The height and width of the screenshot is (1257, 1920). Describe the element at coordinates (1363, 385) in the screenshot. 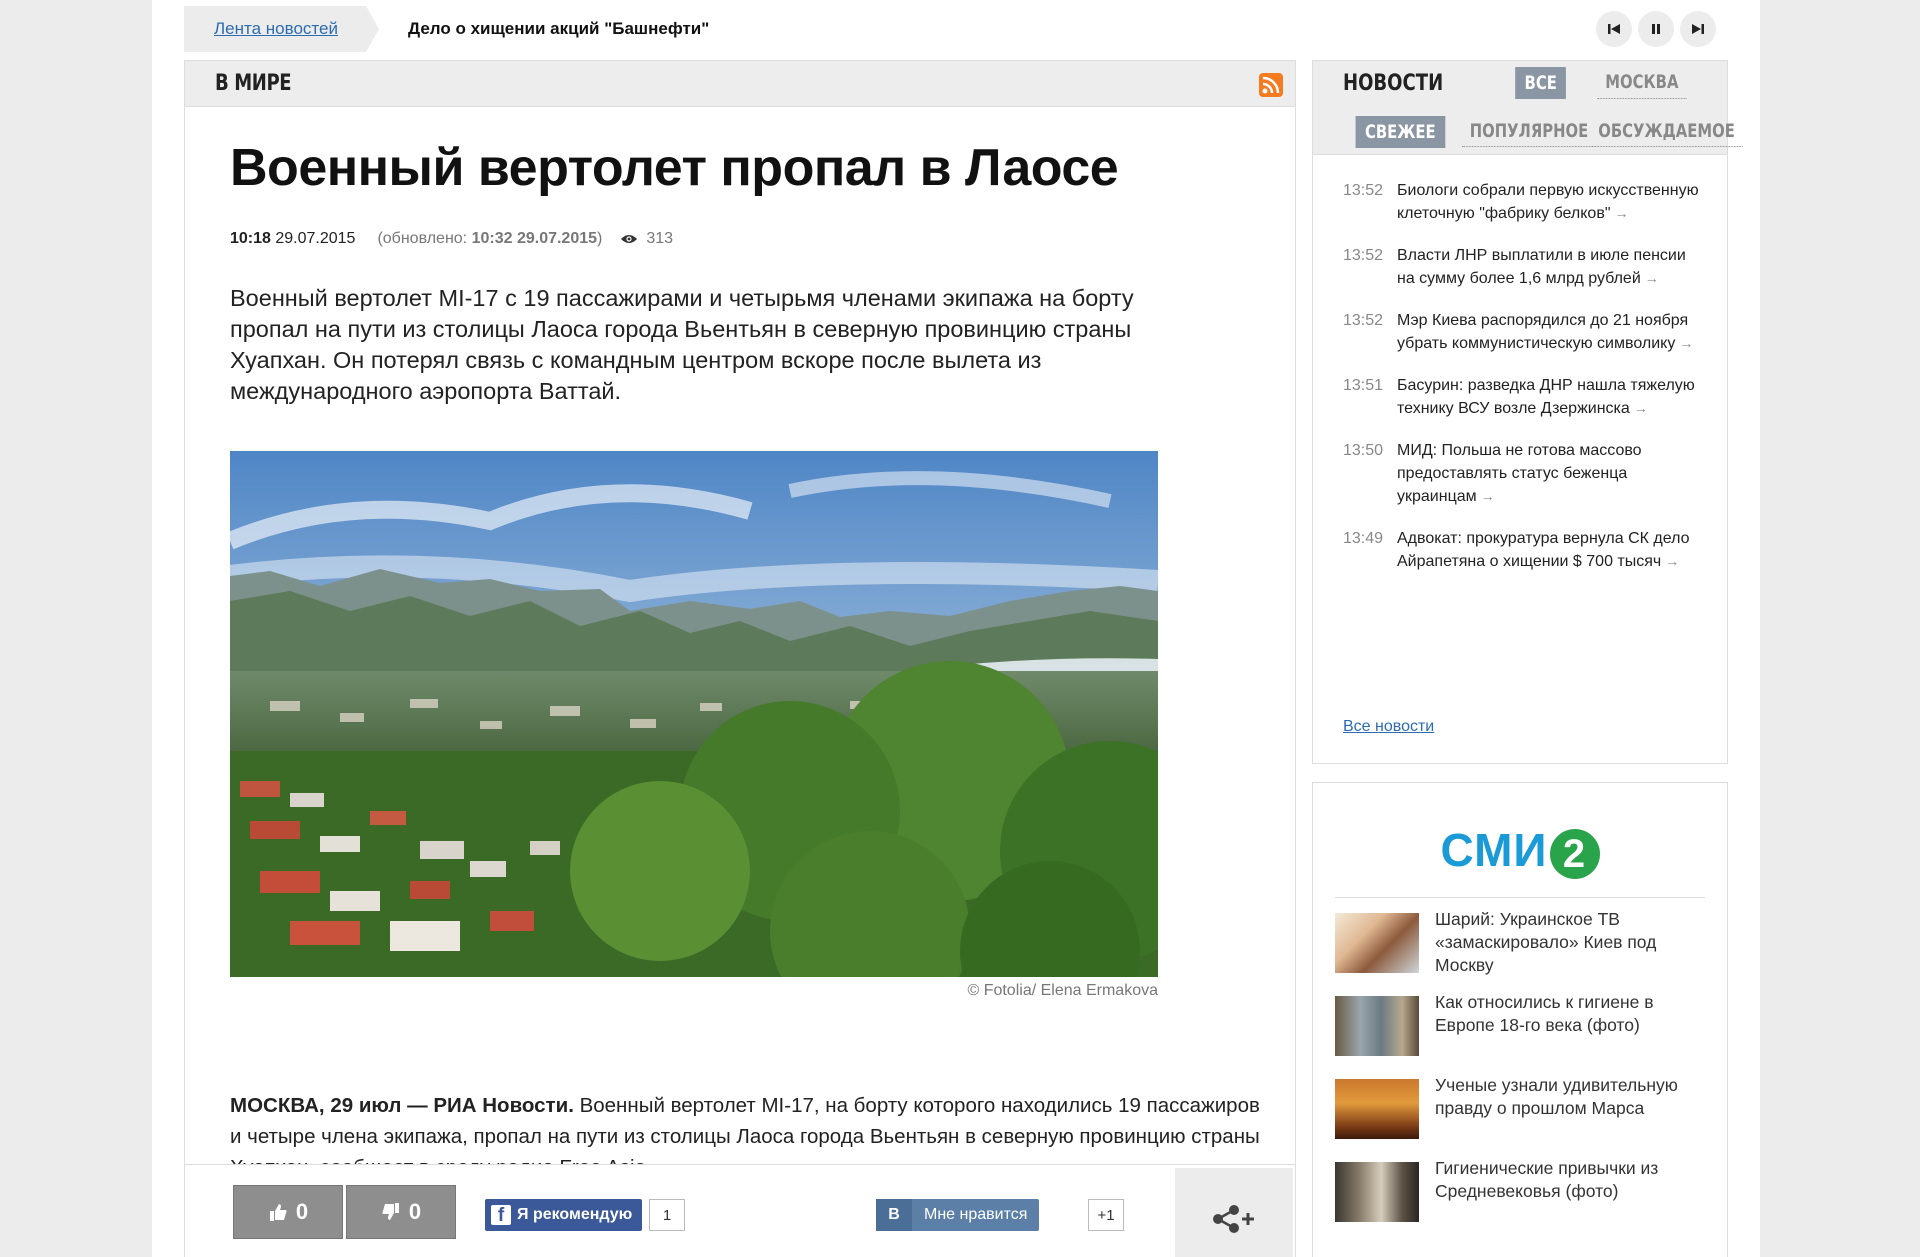

I see `news-time: 13:51` at that location.